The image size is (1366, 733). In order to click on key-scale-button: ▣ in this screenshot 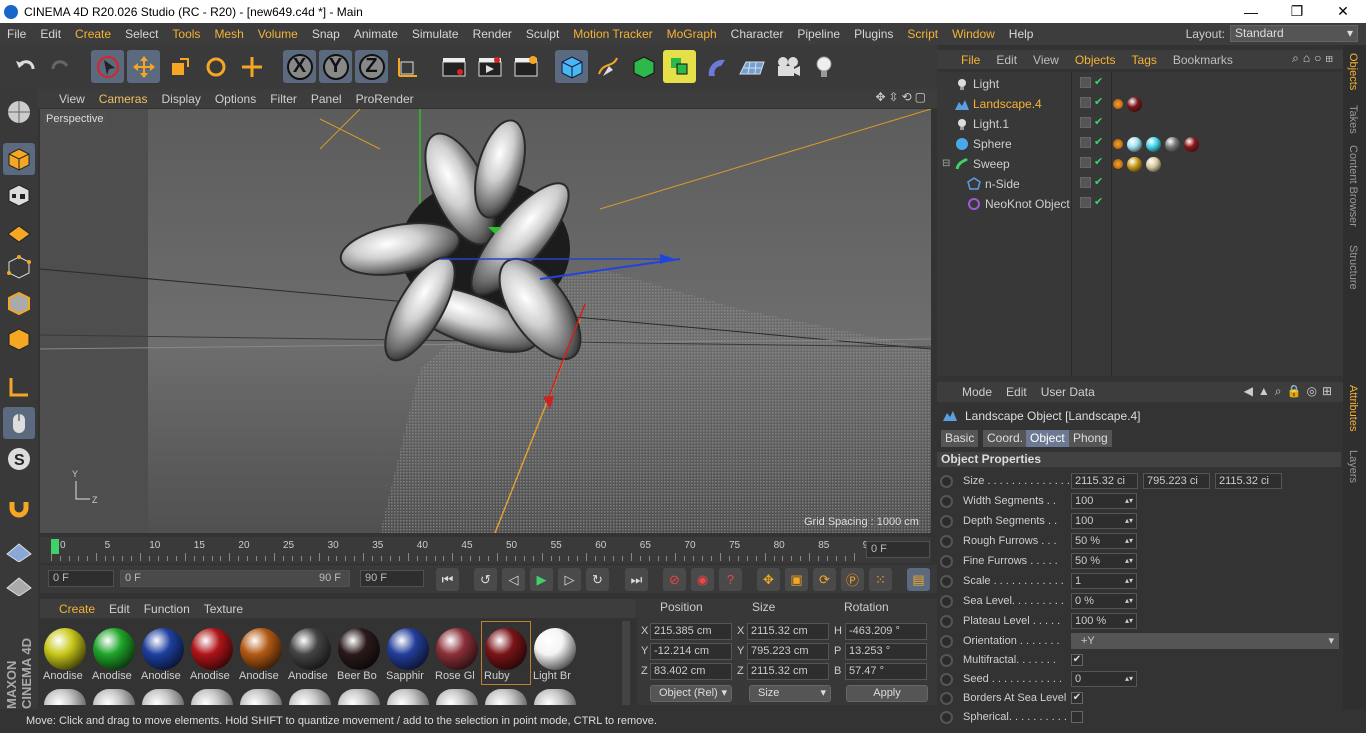, I will do `click(796, 579)`.